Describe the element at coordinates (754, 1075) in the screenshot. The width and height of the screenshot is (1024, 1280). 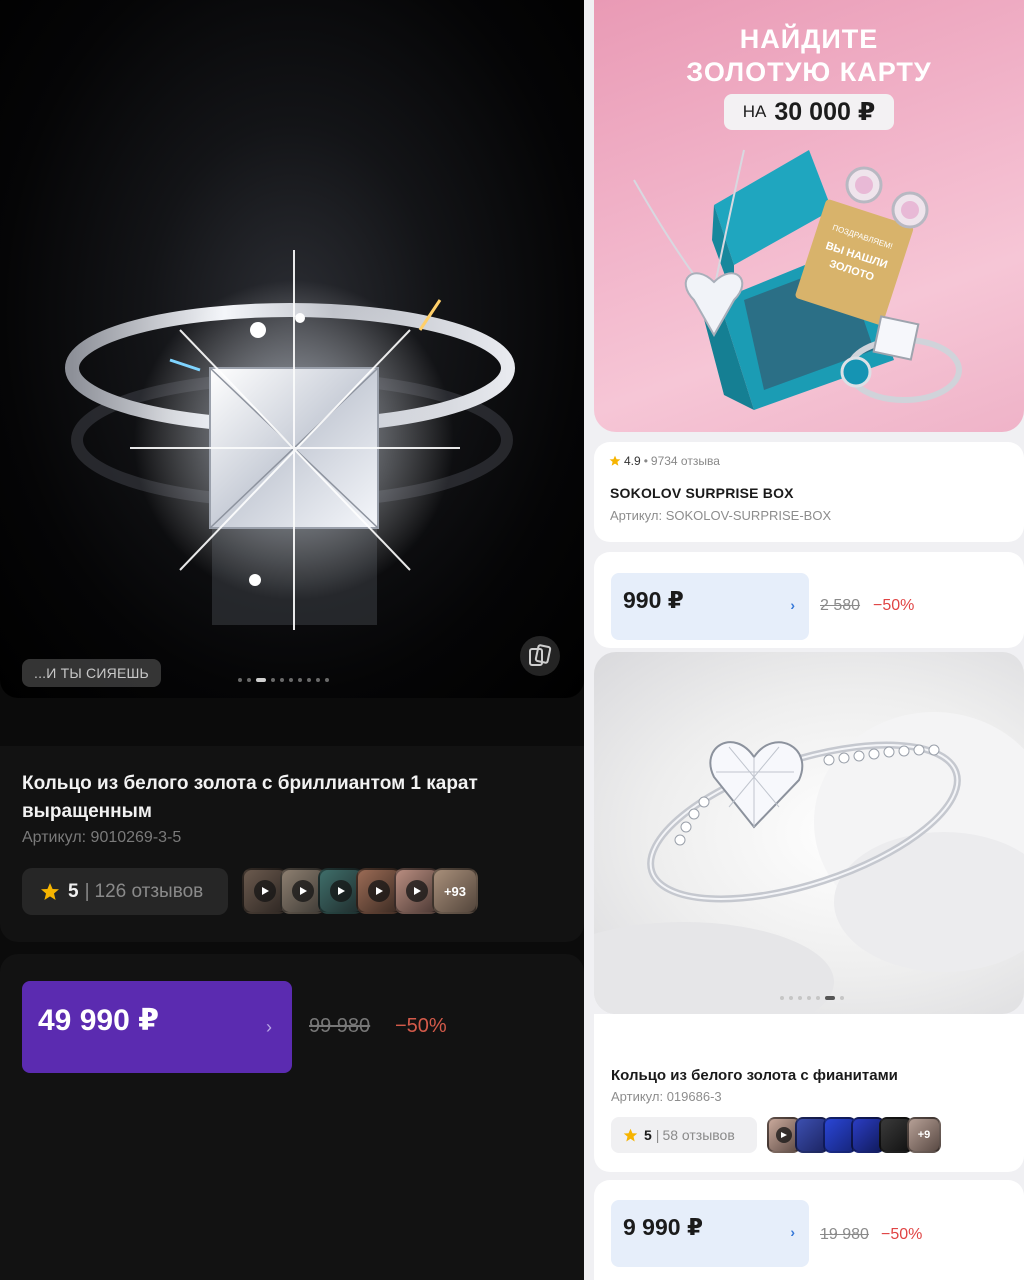
I see `product-title: Кольцо из белого золота с фианитами` at that location.